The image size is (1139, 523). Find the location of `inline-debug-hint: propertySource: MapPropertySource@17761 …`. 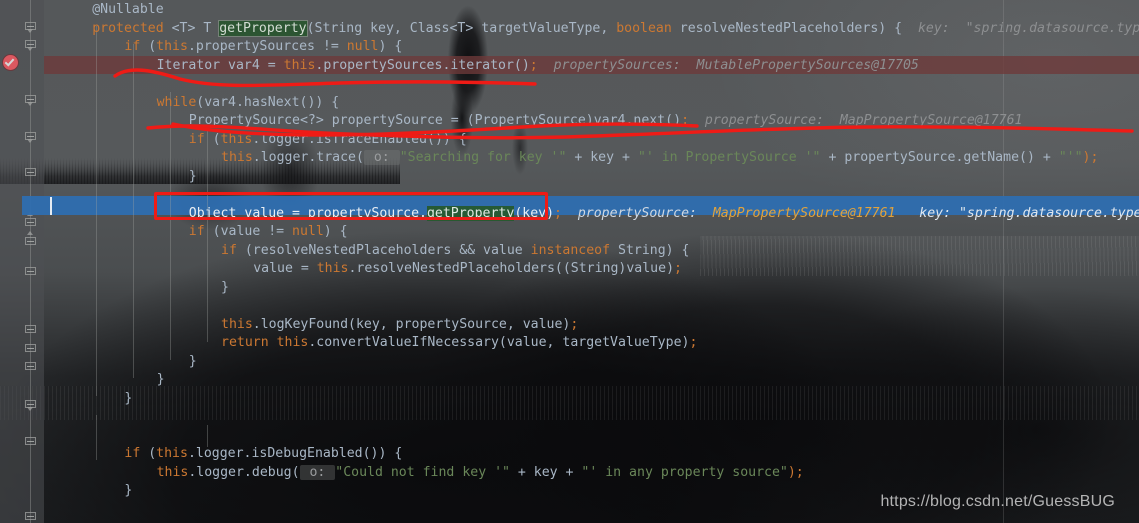

inline-debug-hint: propertySource: MapPropertySource@17761 … is located at coordinates (850, 213).